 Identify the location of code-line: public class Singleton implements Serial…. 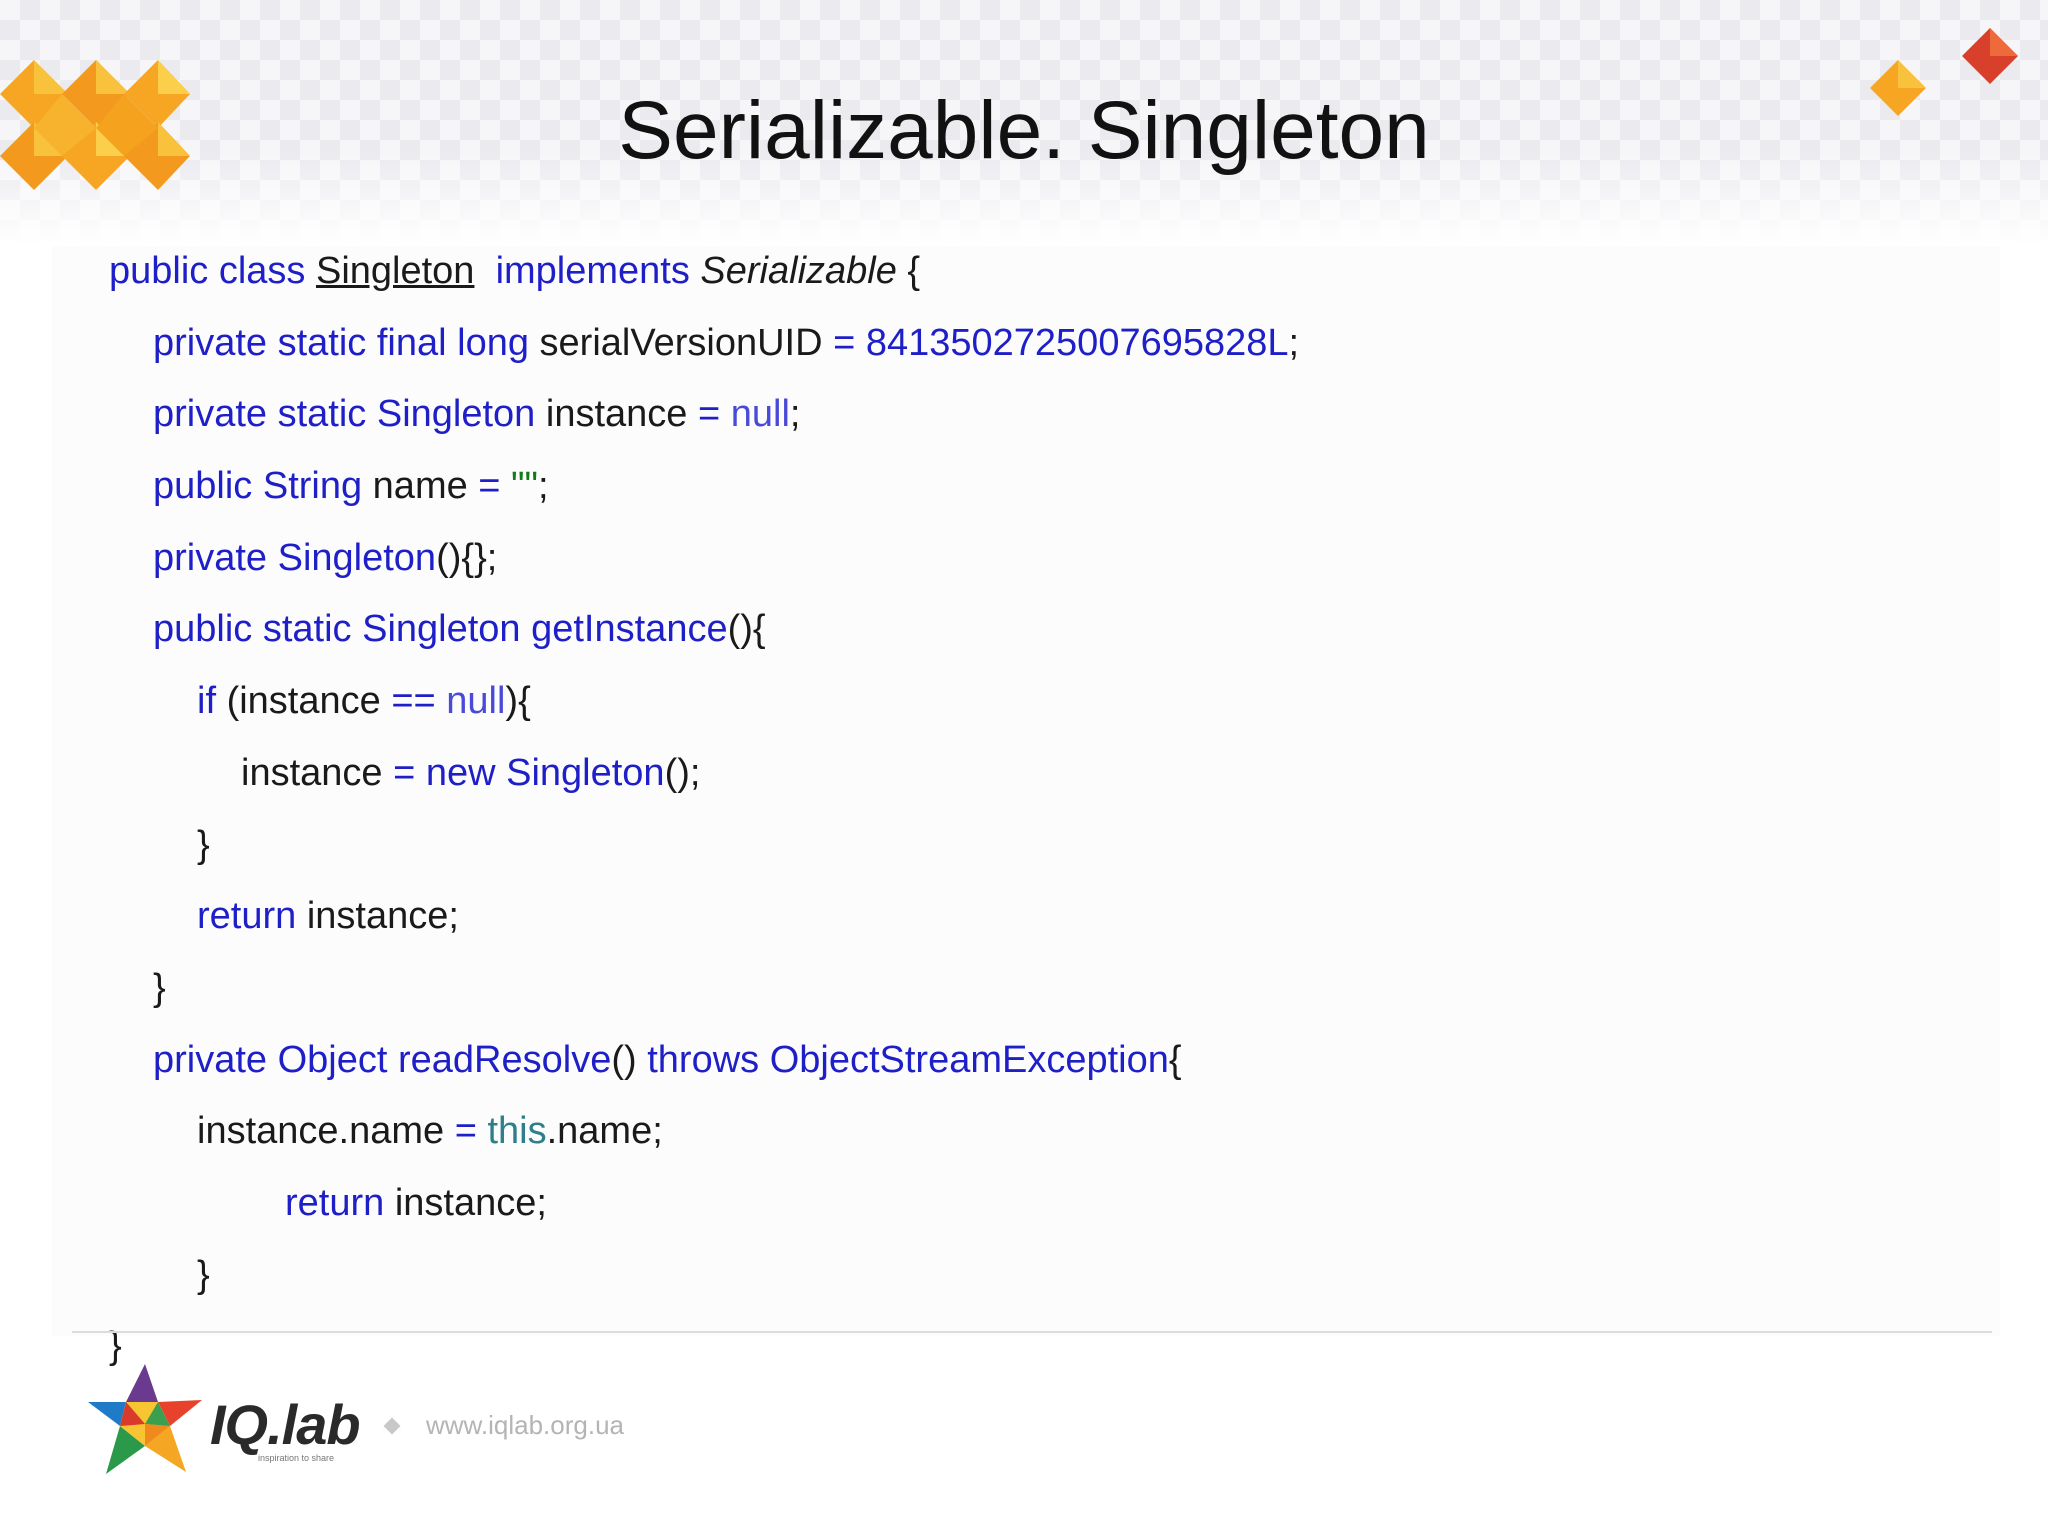
(704, 272).